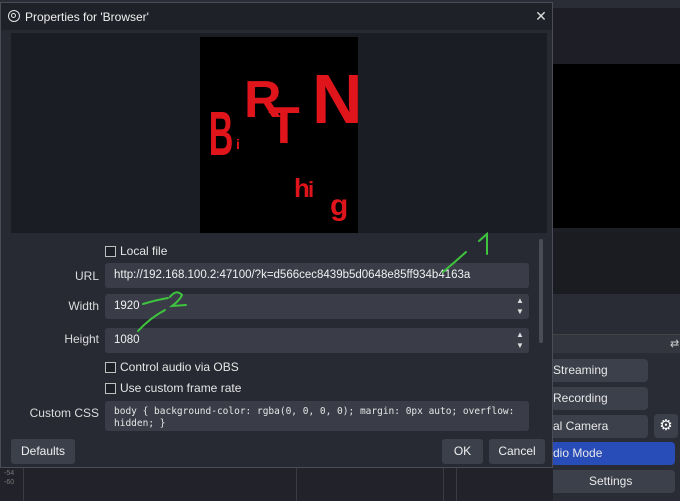 The image size is (680, 501). Describe the element at coordinates (155, 301) in the screenshot. I see `annotation-line-2a` at that location.